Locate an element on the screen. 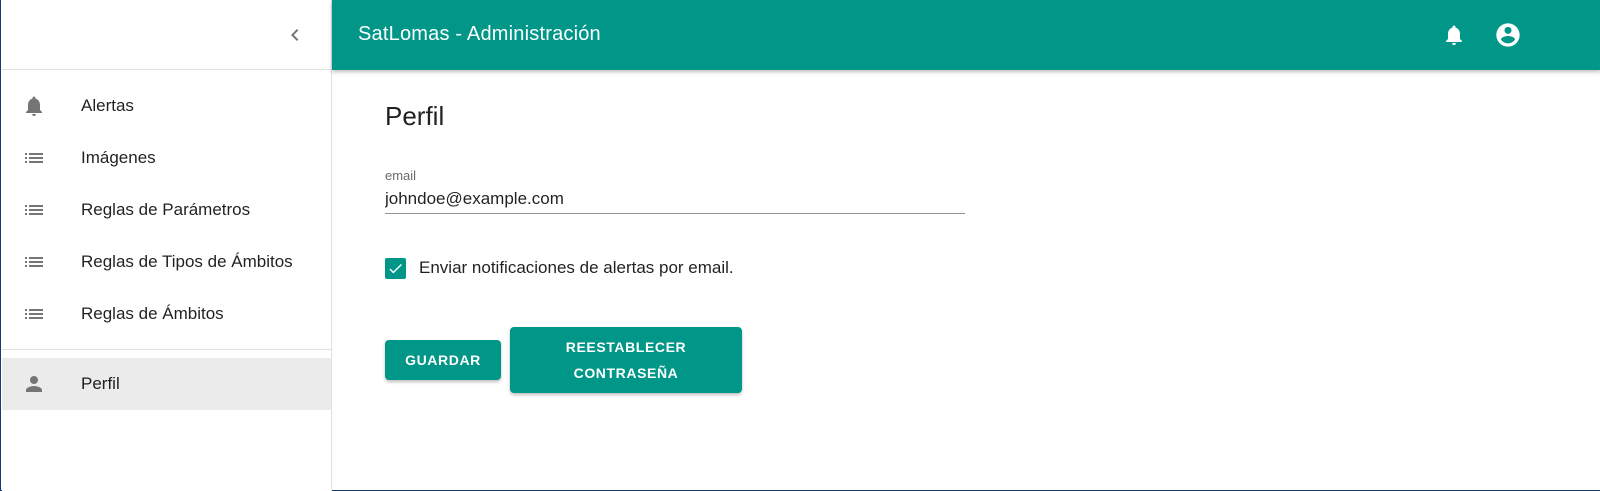 The height and width of the screenshot is (491, 1600). notify-checkbox is located at coordinates (395, 268).